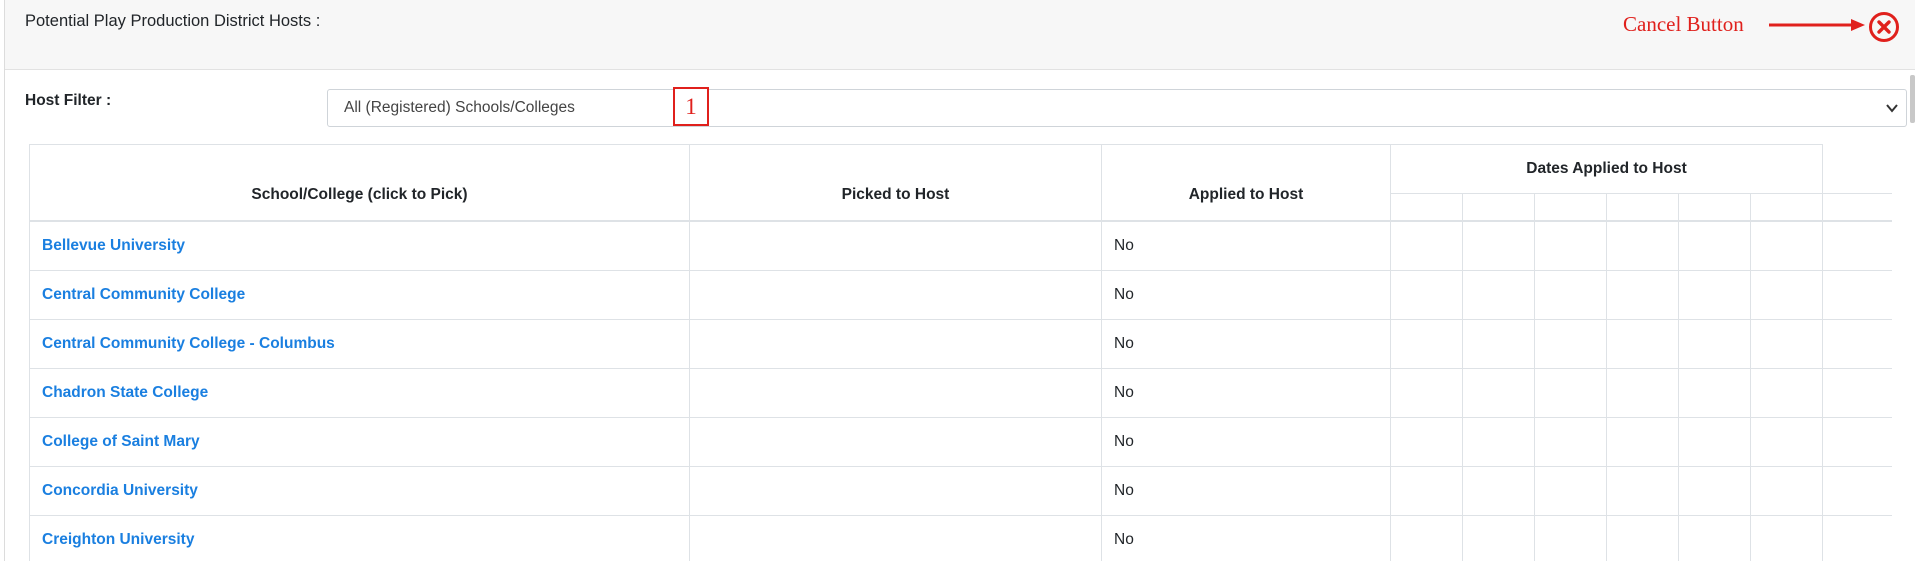 The image size is (1915, 561). What do you see at coordinates (359, 344) in the screenshot?
I see `school-cell: Central Community College - Columbus` at bounding box center [359, 344].